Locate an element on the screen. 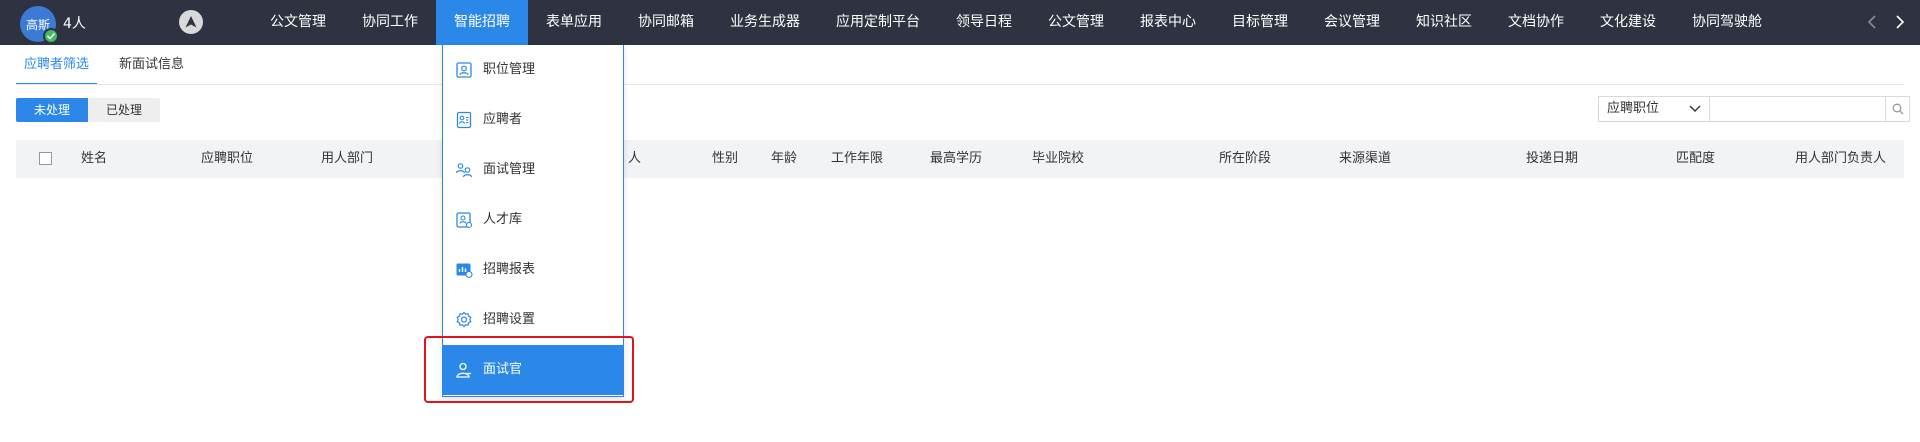 The width and height of the screenshot is (1920, 442). column-header-position: 应聘职位 is located at coordinates (227, 158).